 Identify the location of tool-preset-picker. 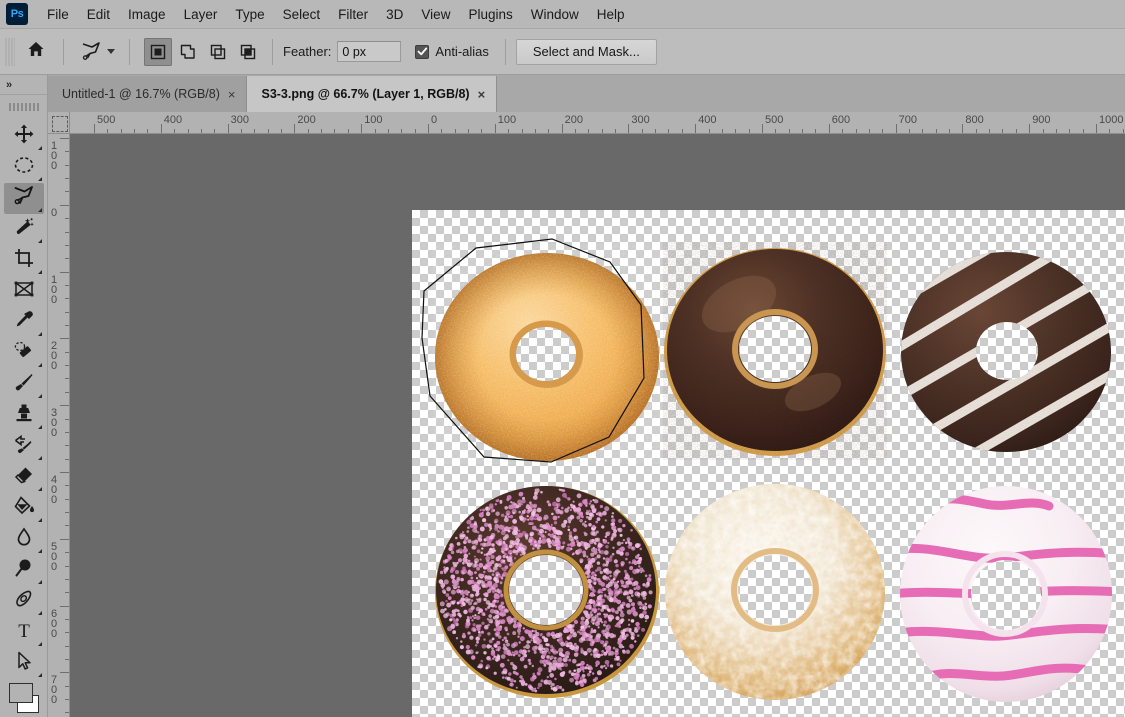
(96, 52).